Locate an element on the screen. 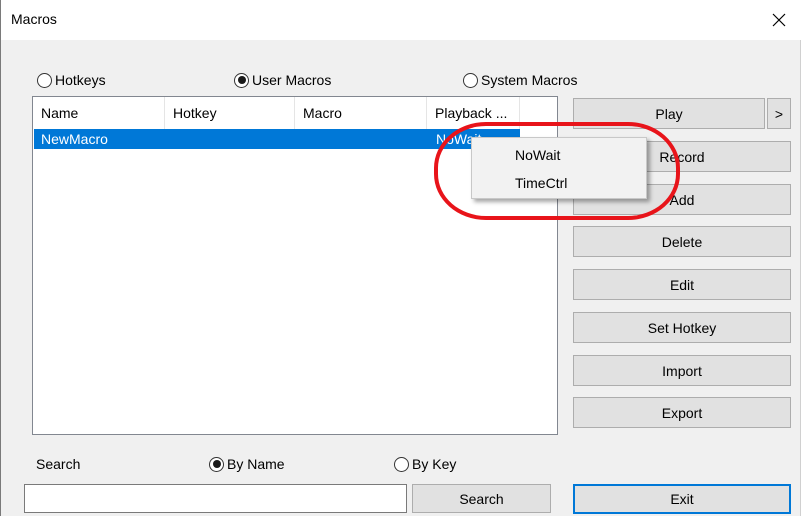 This screenshot has height=516, width=801. close-button is located at coordinates (778, 20).